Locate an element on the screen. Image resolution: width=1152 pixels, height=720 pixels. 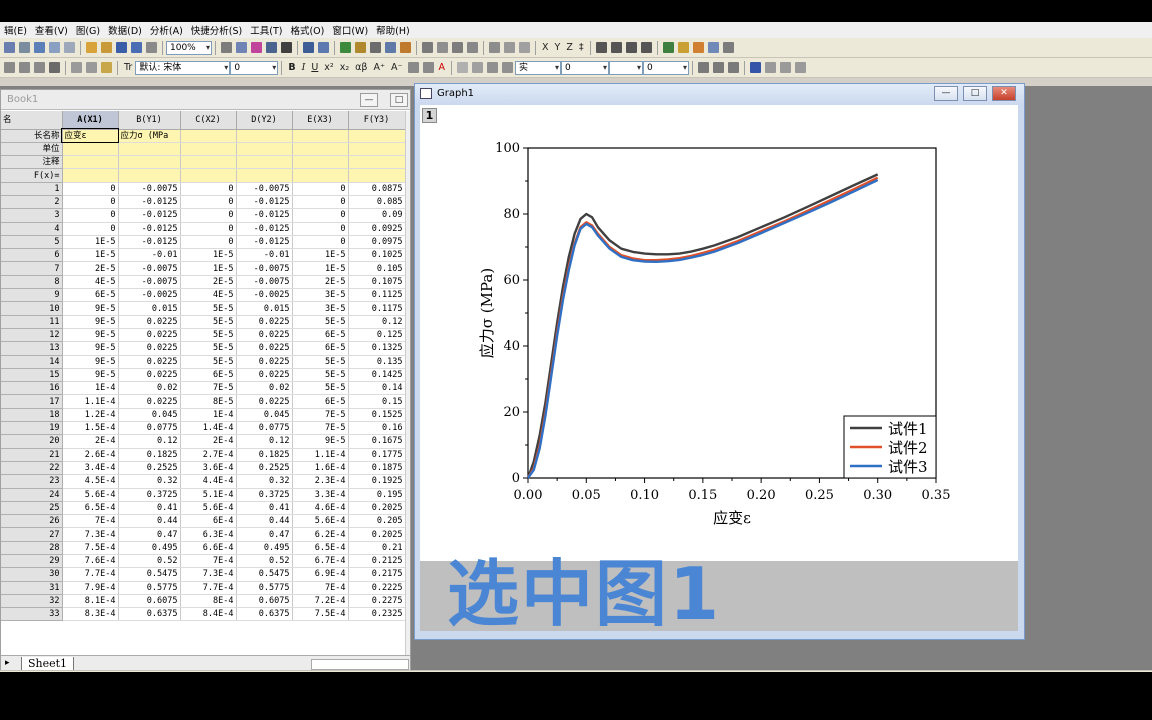
save-template-icon is located at coordinates (136, 47).